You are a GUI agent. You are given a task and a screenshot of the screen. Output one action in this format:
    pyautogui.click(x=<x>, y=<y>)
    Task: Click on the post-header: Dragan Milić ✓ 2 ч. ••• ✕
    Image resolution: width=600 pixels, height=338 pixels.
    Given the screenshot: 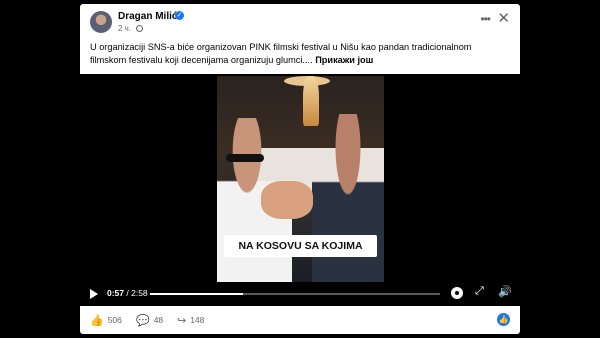 What is the action you would take?
    pyautogui.click(x=300, y=22)
    